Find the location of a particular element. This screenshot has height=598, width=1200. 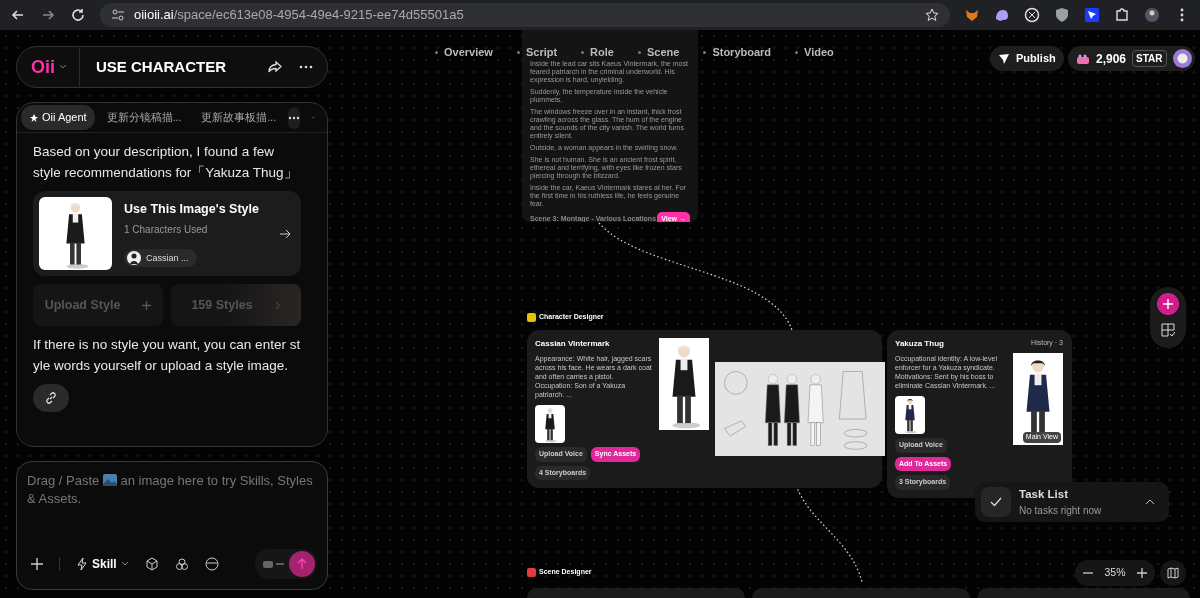

cube-icon is located at coordinates (151, 564).